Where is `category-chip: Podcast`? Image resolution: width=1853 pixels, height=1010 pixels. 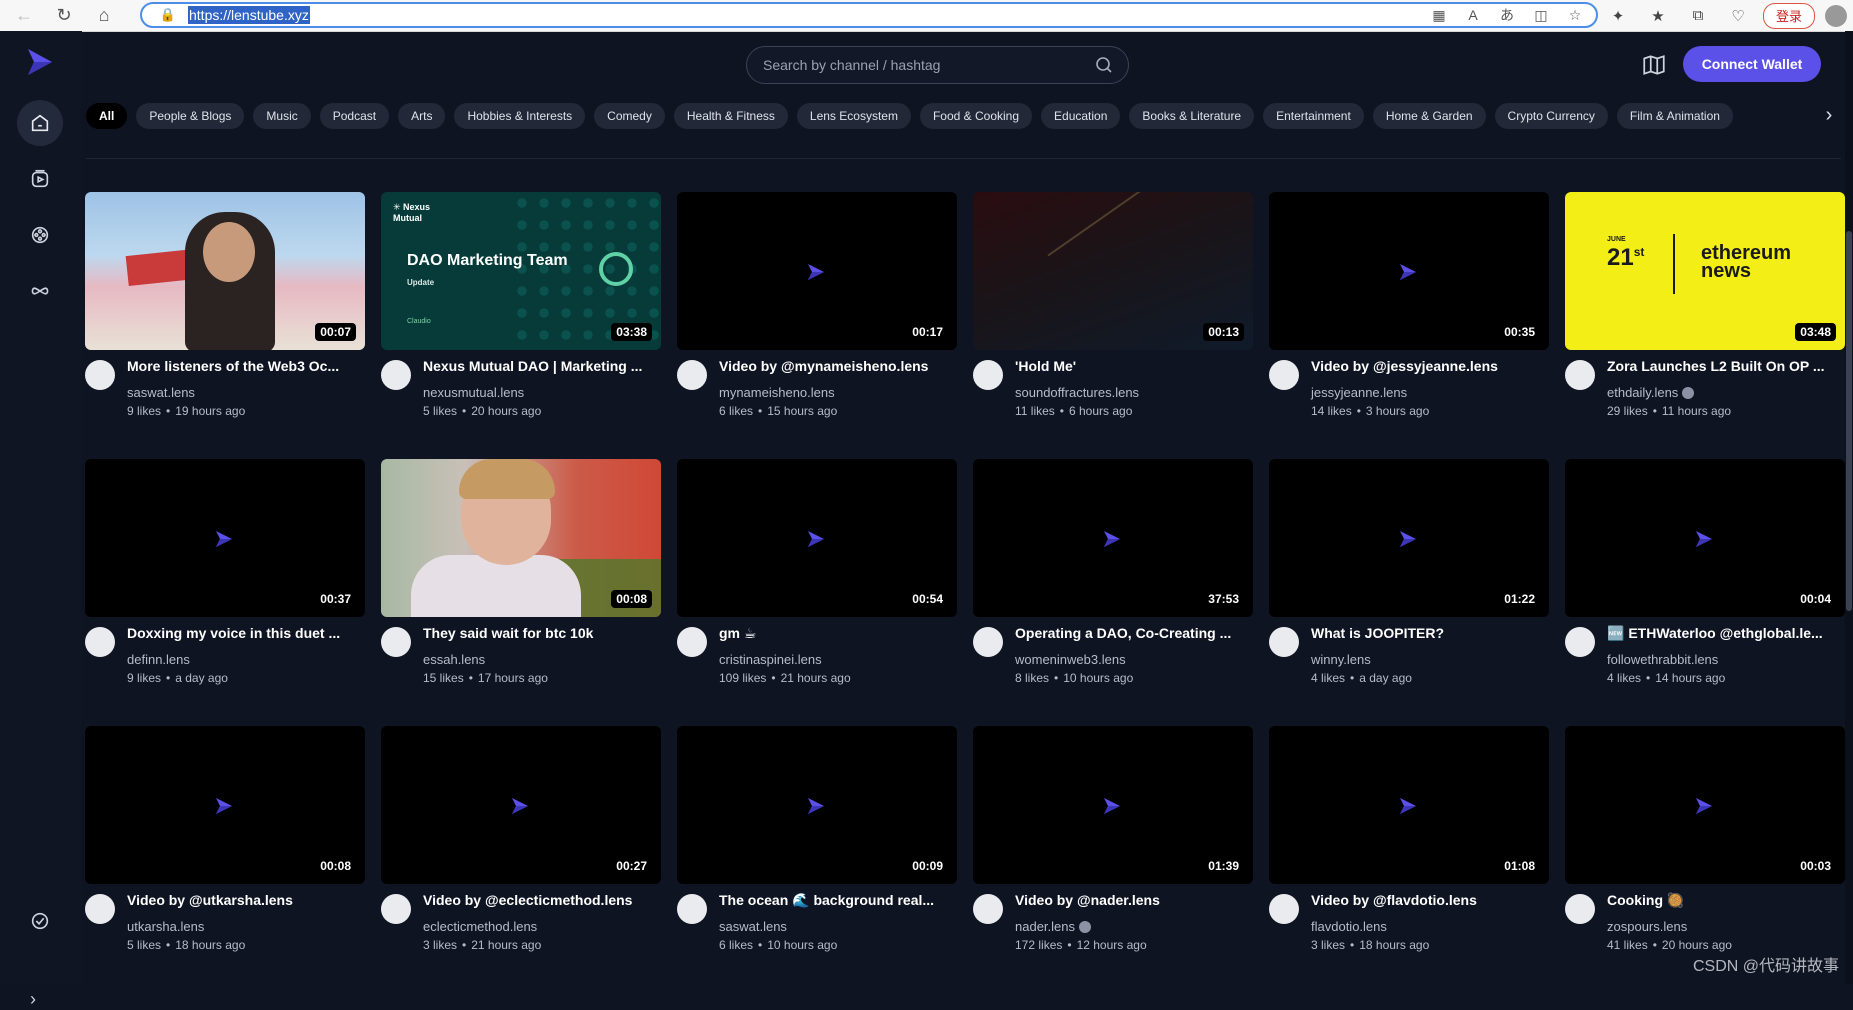
category-chip: Podcast is located at coordinates (354, 116).